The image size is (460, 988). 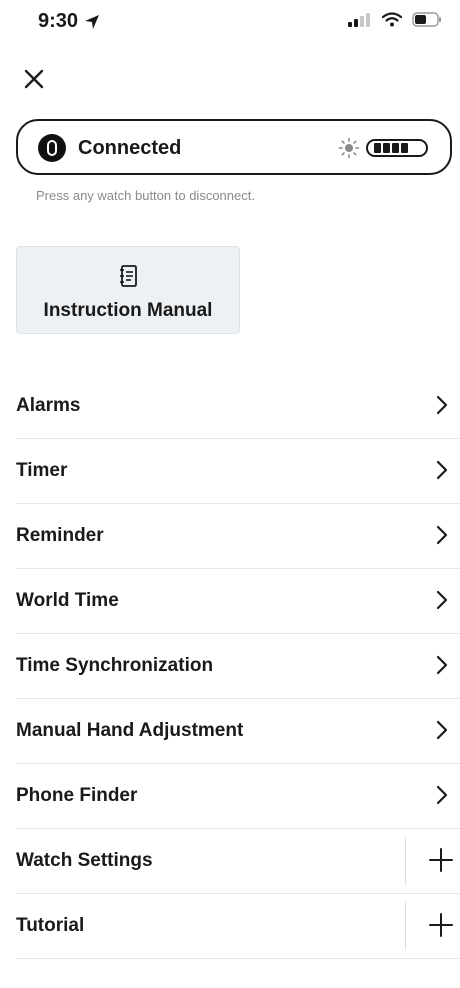 I want to click on watch-logo-icon, so click(x=52, y=148).